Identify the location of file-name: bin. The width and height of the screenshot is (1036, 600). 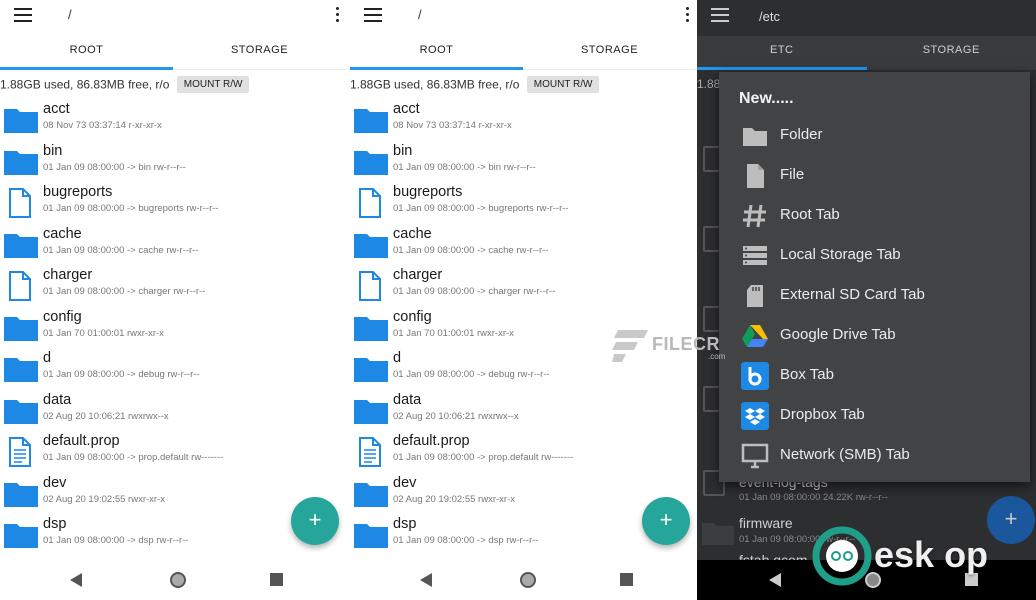
(53, 150).